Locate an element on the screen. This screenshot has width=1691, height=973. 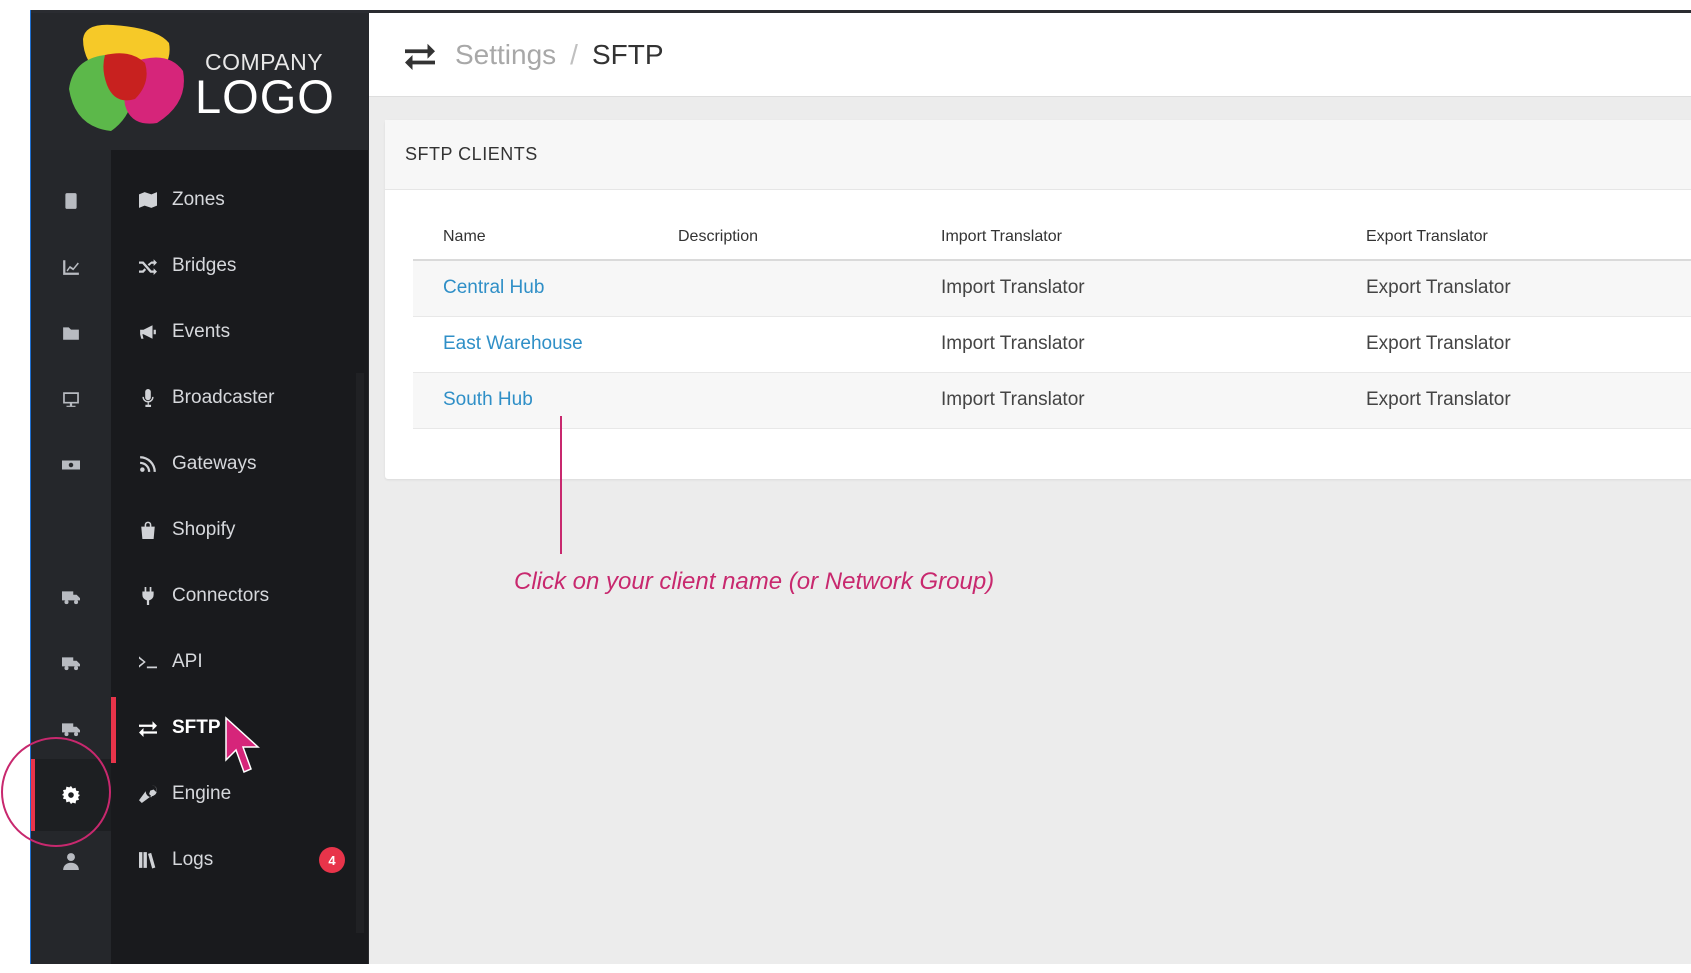
monitor-icon is located at coordinates (71, 399).